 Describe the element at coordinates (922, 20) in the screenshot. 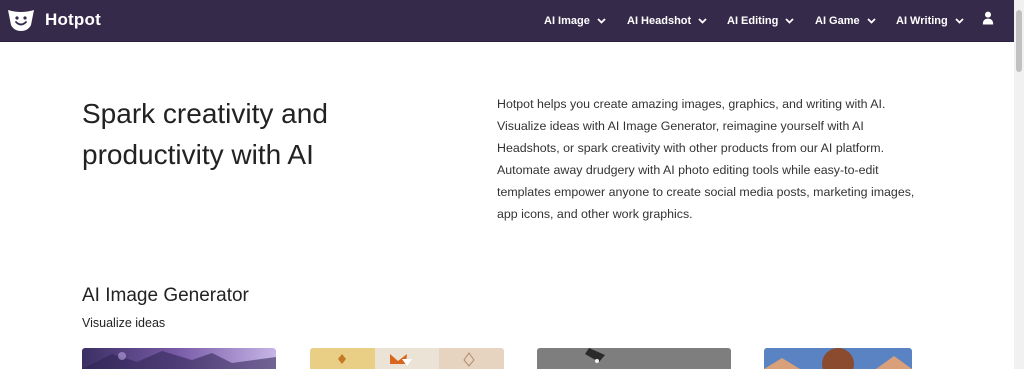

I see `nav-item-label: AI Writing` at that location.